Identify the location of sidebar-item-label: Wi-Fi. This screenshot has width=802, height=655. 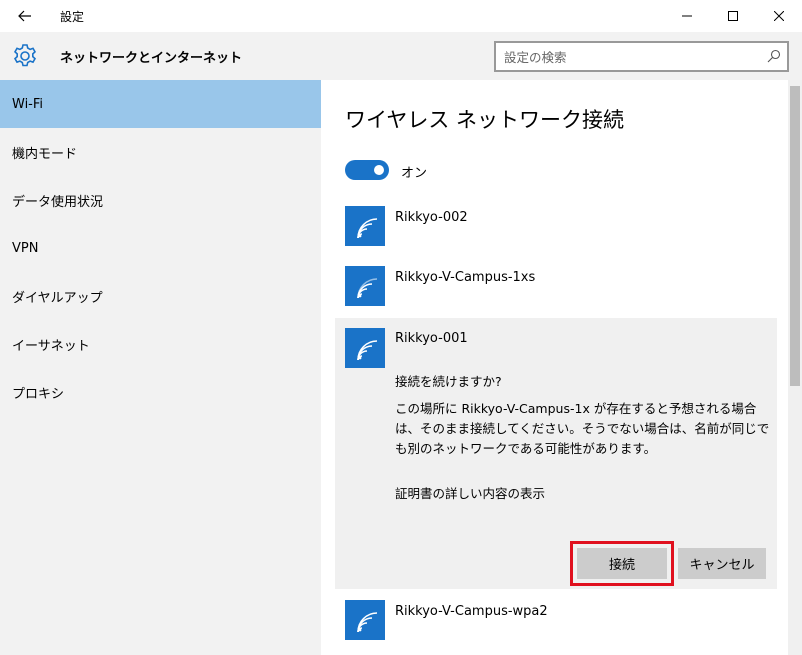
(28, 104).